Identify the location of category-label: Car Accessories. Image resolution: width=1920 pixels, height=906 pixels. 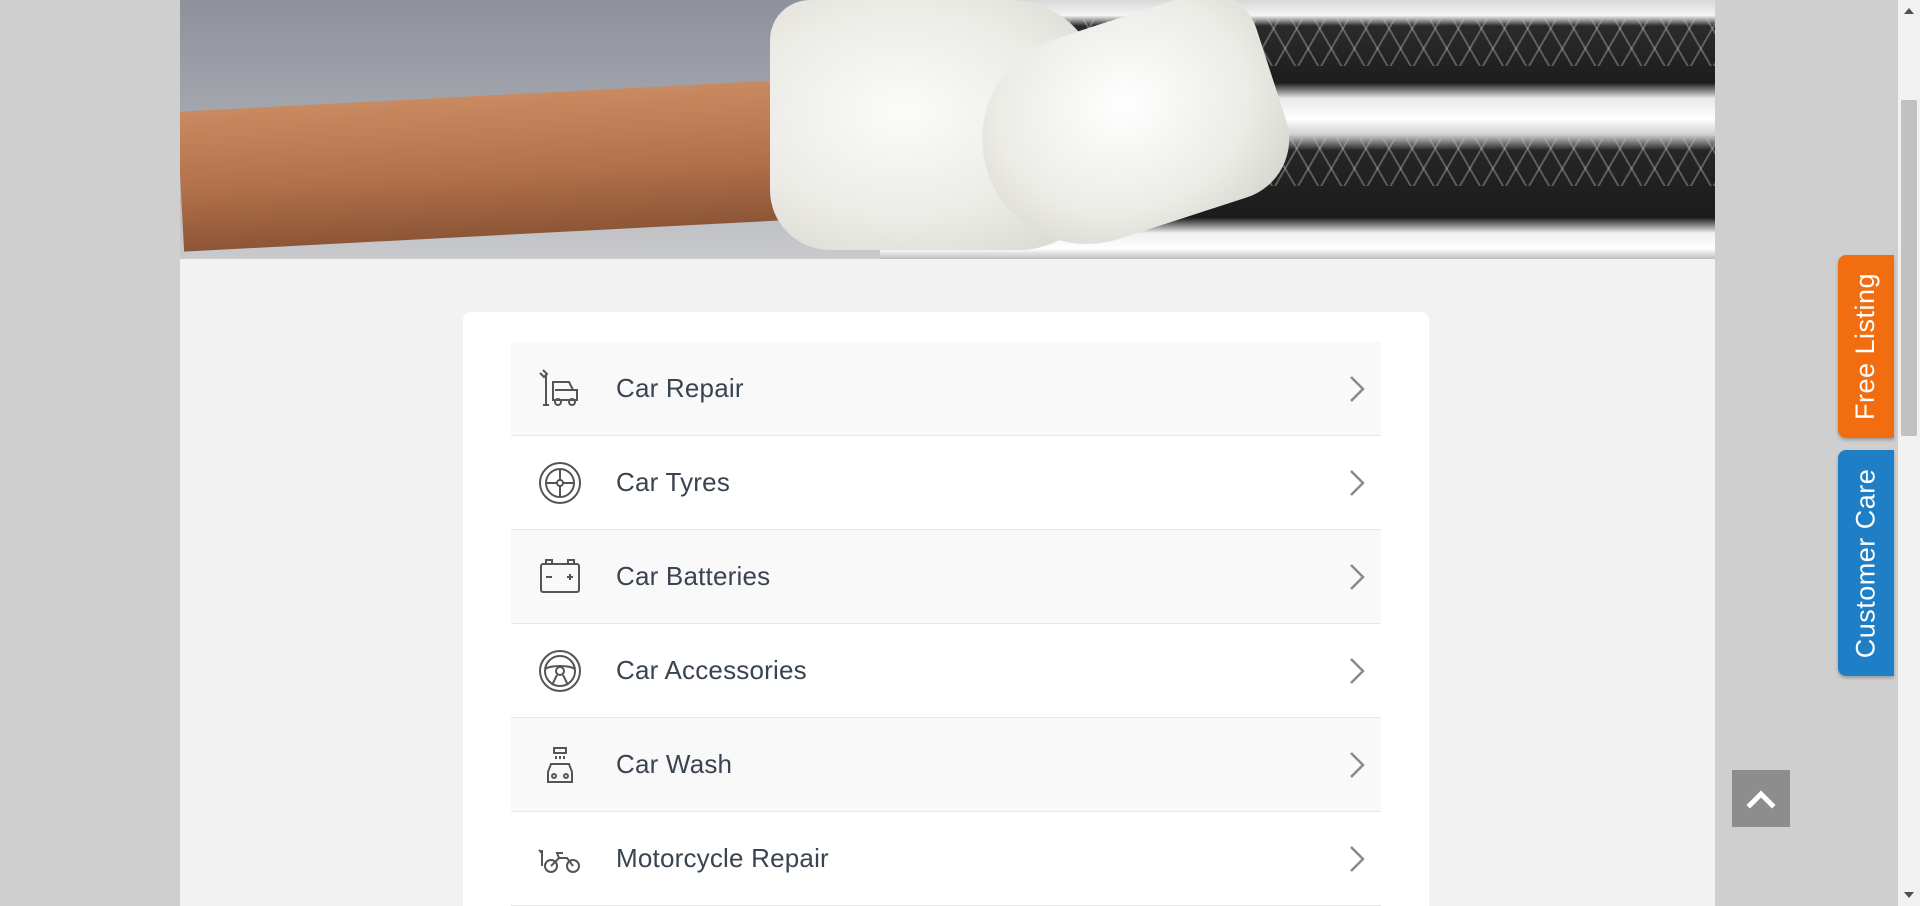
(711, 670).